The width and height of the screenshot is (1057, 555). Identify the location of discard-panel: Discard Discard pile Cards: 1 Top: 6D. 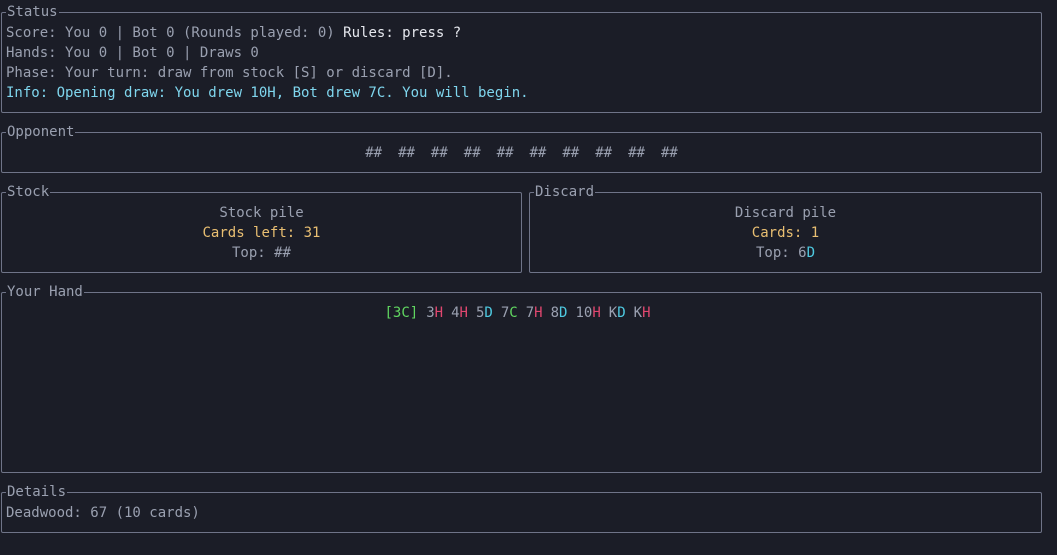
(785, 228).